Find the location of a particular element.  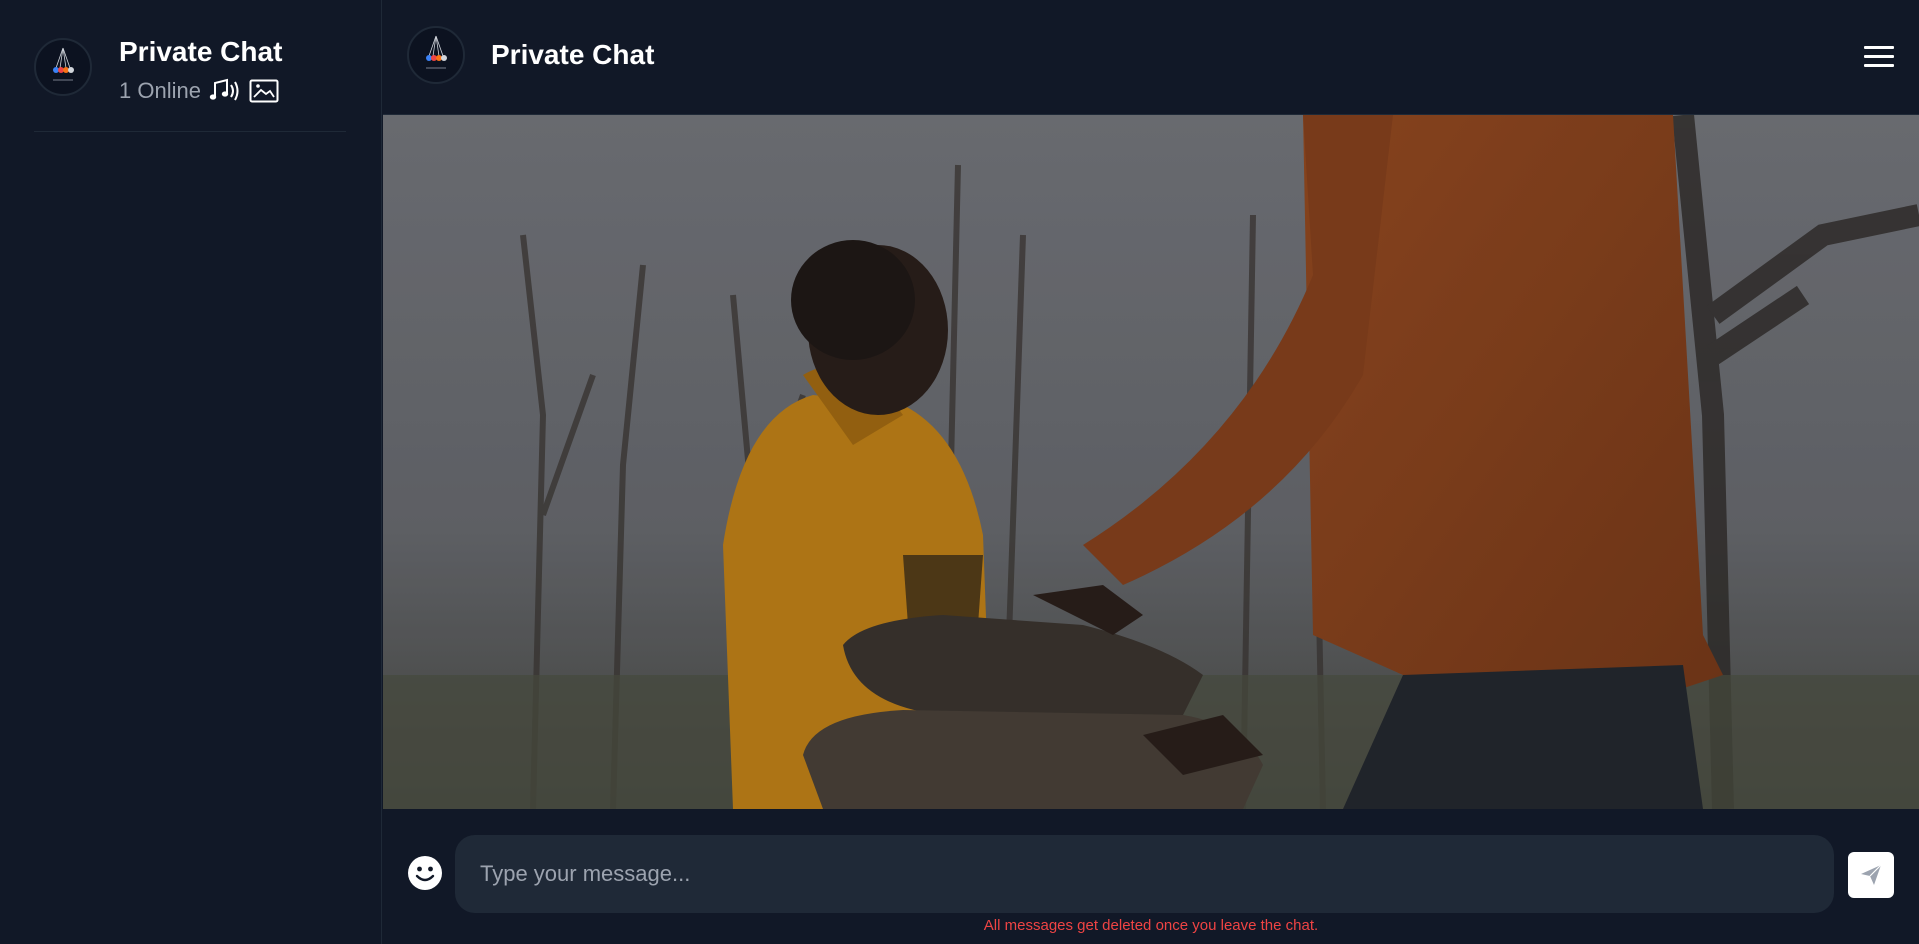

sidebar-header: Private Chat 1 Online is located at coordinates (190, 83).